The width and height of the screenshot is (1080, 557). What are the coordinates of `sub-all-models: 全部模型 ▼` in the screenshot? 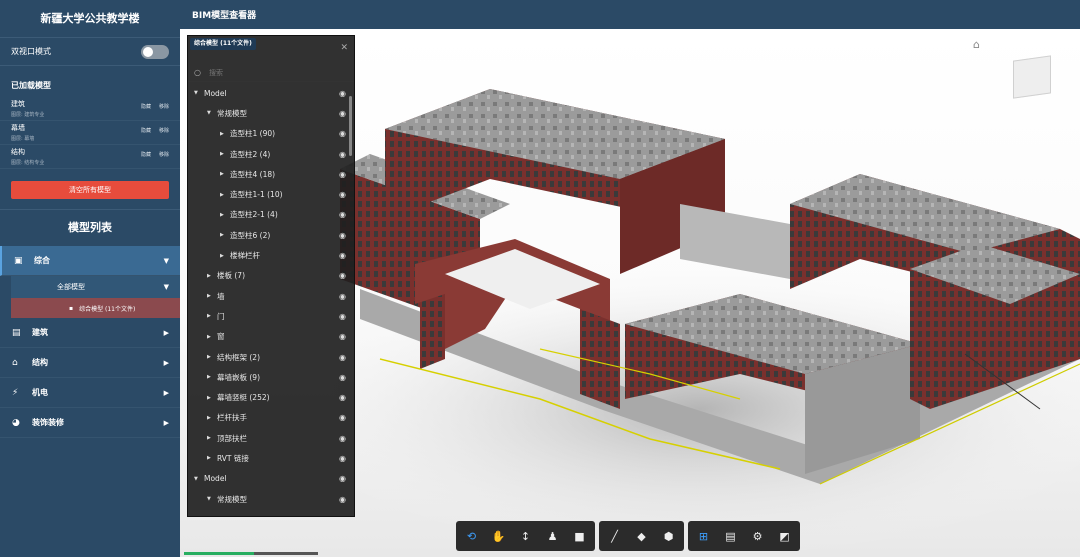 It's located at (90, 287).